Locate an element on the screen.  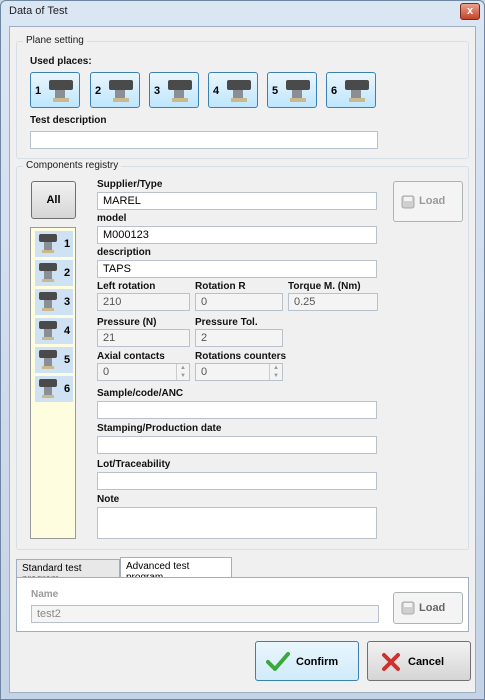
rotation-counters-label: Rotations counters is located at coordinates (241, 356).